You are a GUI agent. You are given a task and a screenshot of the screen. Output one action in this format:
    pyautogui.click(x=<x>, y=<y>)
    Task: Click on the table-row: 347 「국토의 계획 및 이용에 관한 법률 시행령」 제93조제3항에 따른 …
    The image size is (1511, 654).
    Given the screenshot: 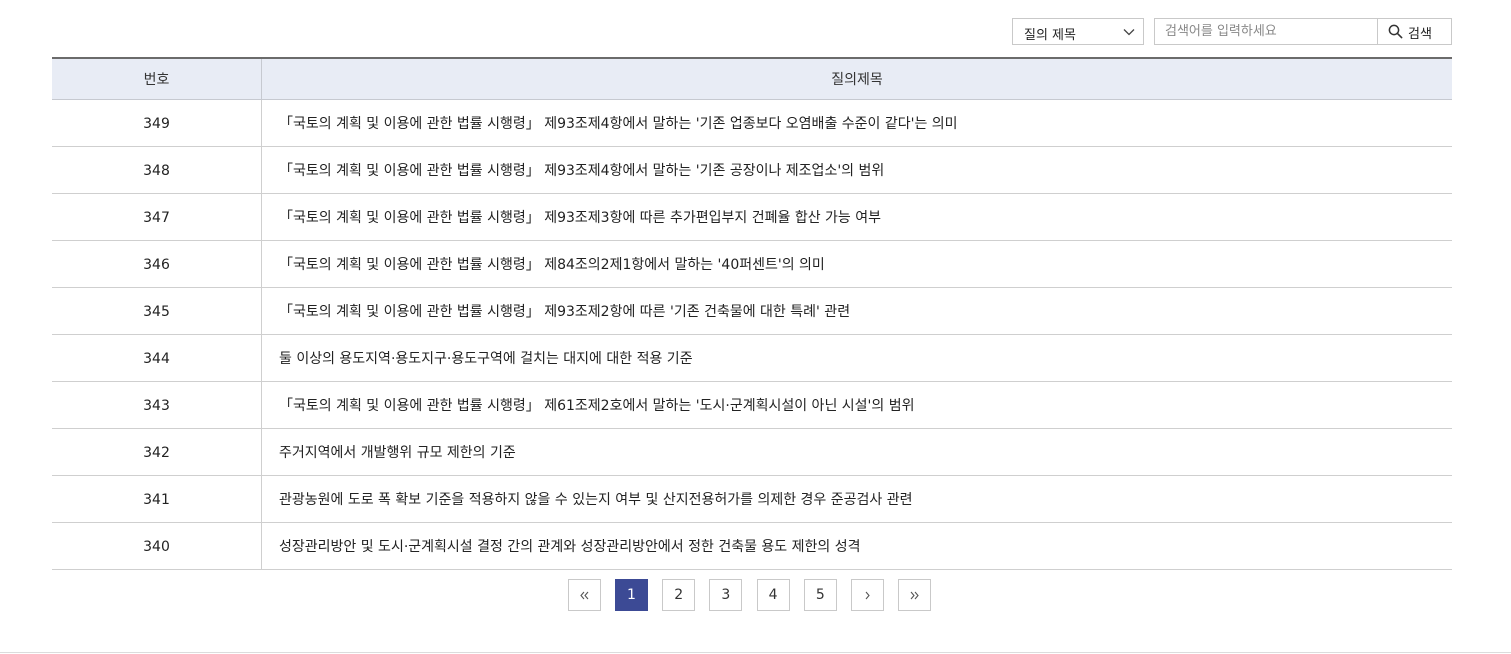 What is the action you would take?
    pyautogui.click(x=752, y=217)
    